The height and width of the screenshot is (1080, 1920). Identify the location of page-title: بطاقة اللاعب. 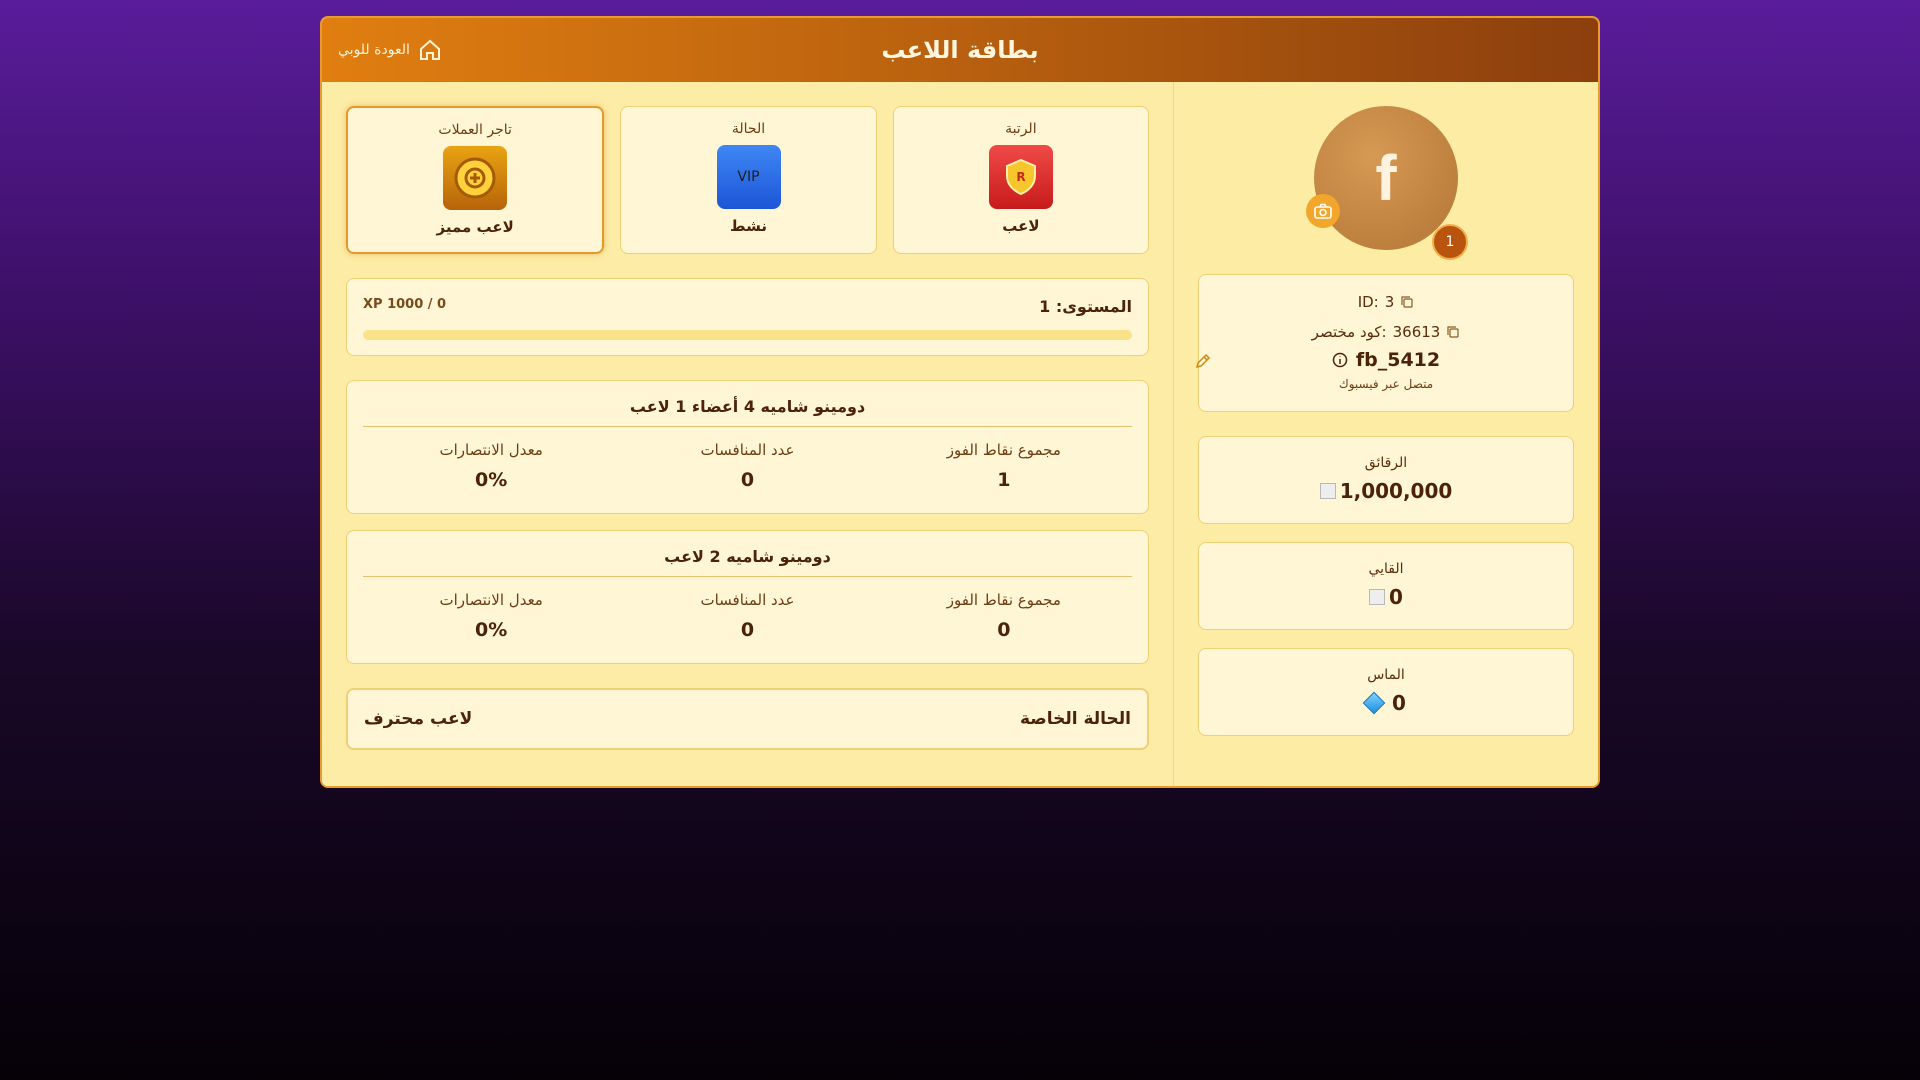
(960, 50).